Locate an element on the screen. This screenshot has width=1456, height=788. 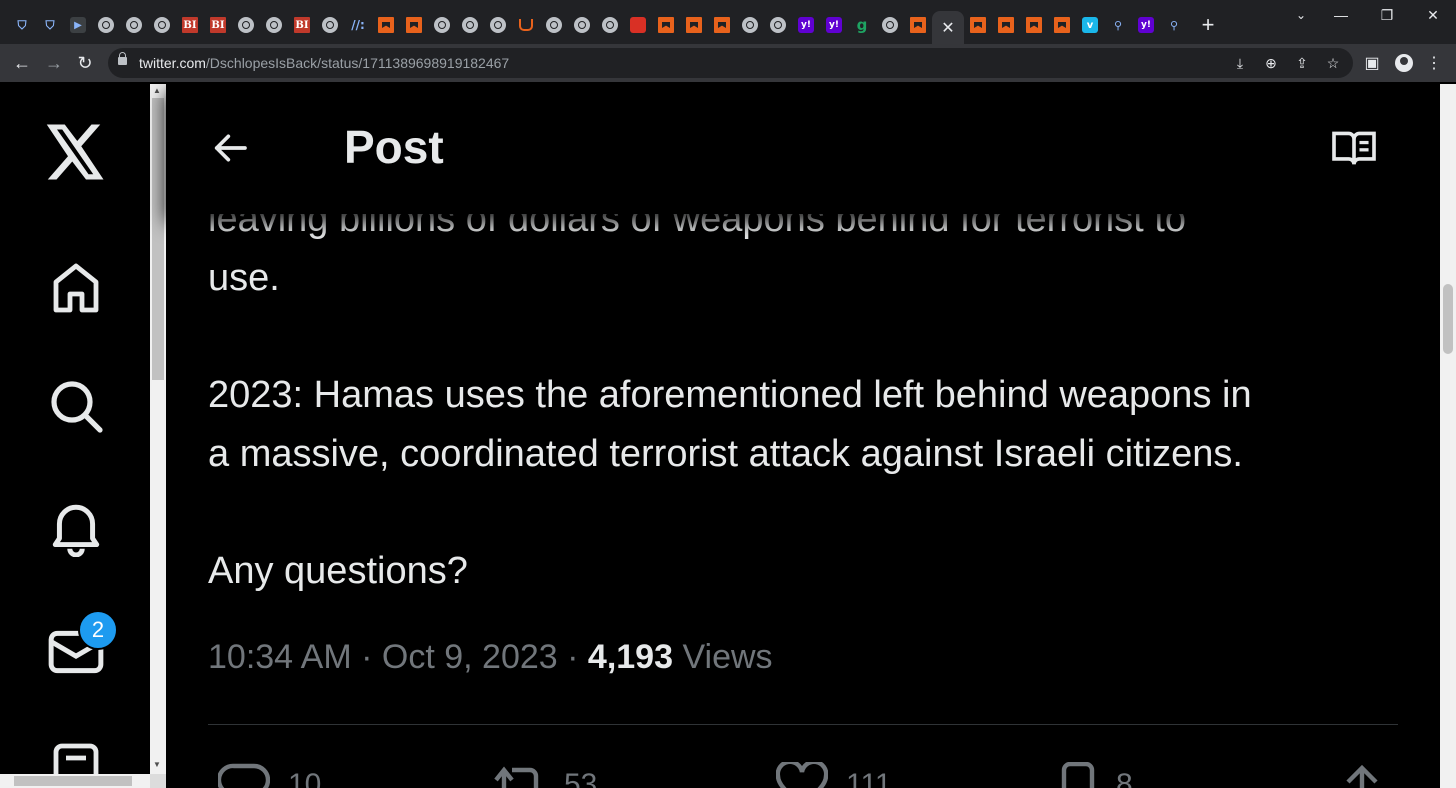
notifications-bell-icon is located at coordinates (76, 528).